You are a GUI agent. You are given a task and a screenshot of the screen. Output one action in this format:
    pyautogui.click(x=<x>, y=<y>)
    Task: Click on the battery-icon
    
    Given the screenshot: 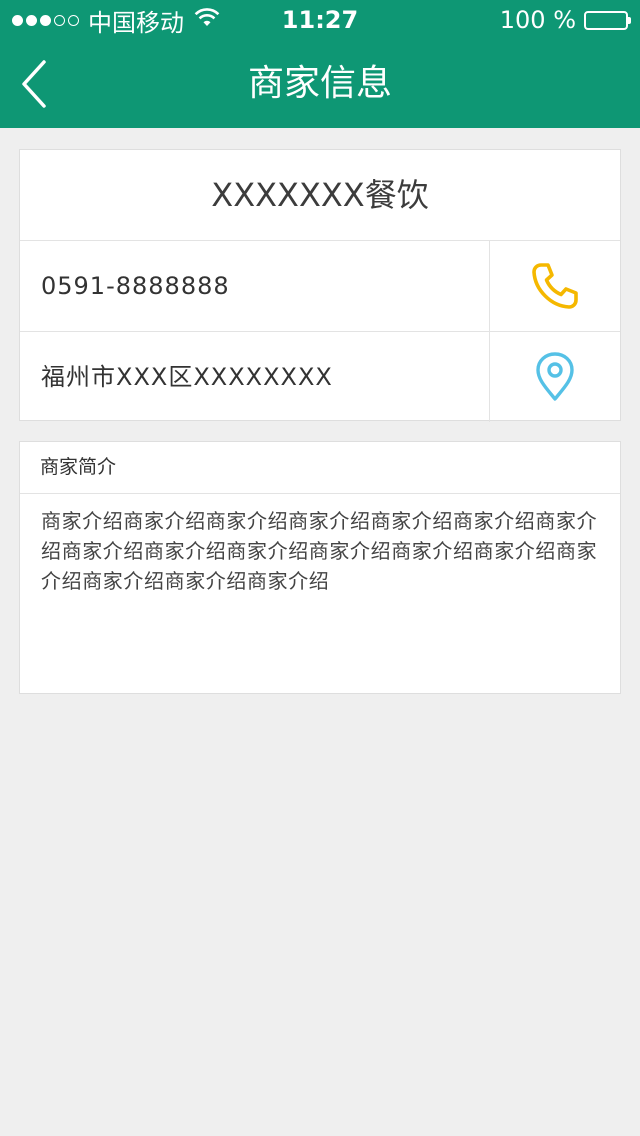 What is the action you would take?
    pyautogui.click(x=607, y=20)
    